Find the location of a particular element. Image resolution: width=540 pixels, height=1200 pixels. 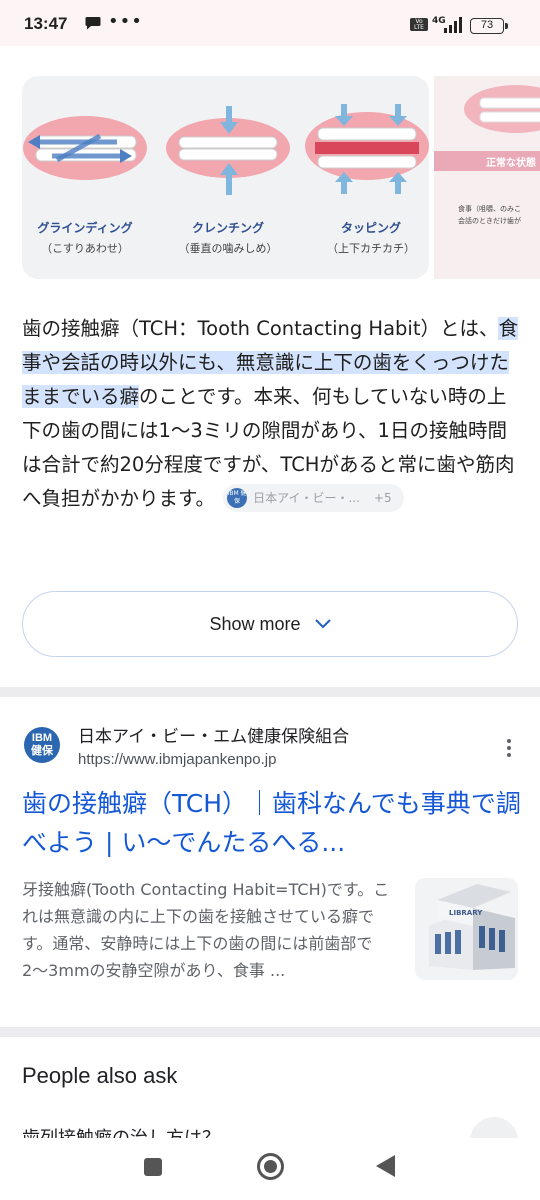

thumbnail-text: LIBRARY is located at coordinates (466, 913).